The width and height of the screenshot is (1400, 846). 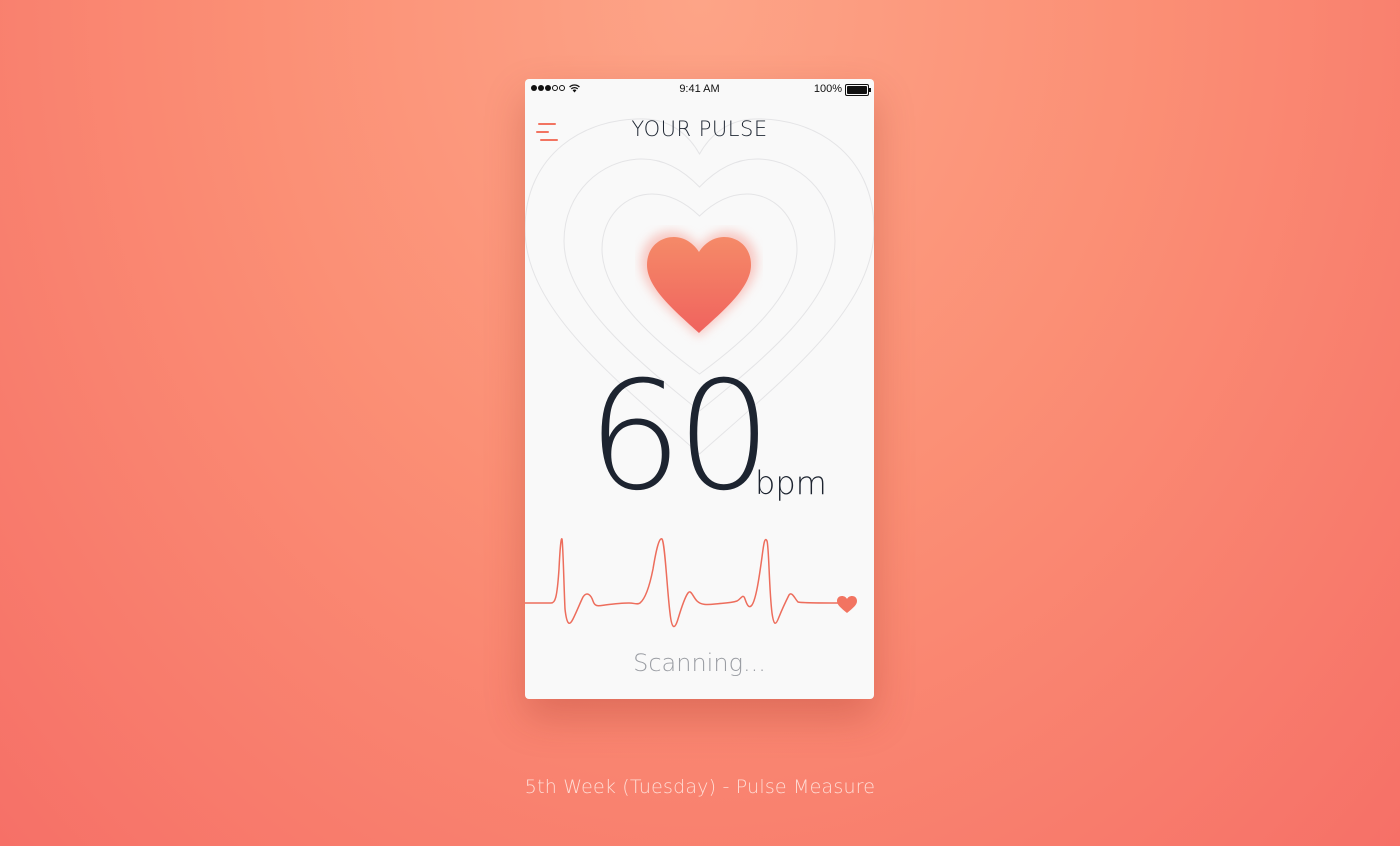 I want to click on pulse-marker-heart-icon, so click(x=847, y=604).